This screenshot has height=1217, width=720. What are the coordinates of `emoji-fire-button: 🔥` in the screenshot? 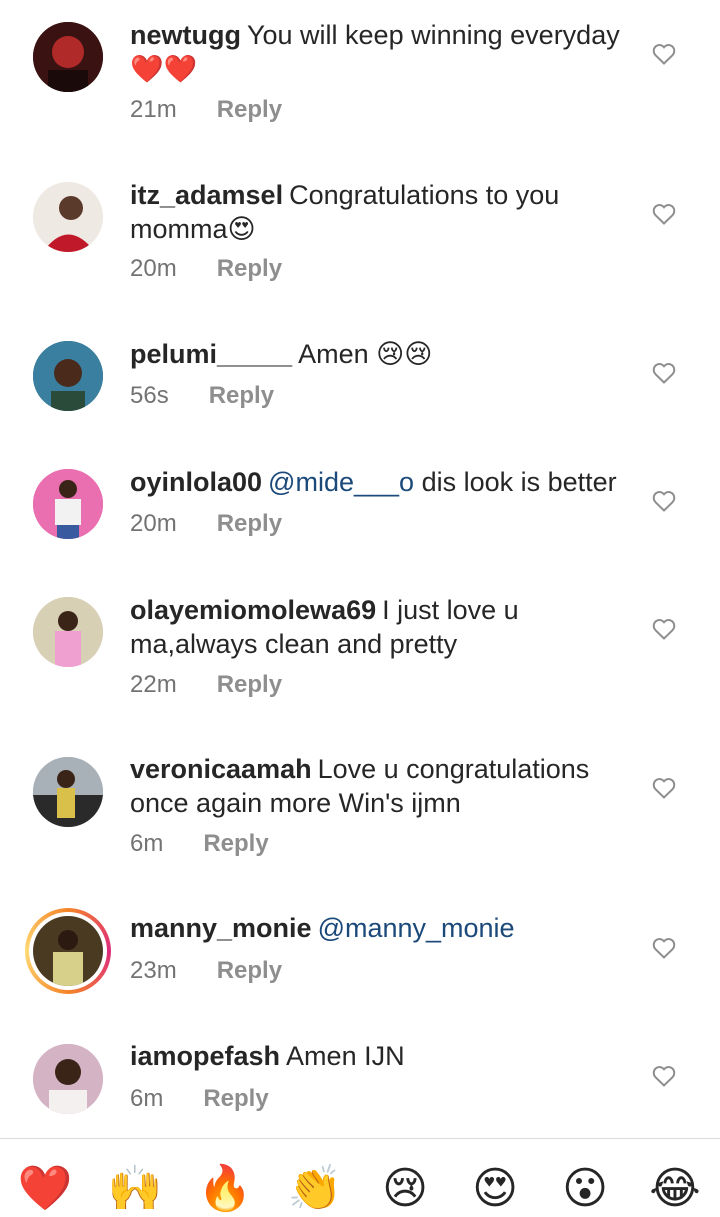 It's located at (225, 1189).